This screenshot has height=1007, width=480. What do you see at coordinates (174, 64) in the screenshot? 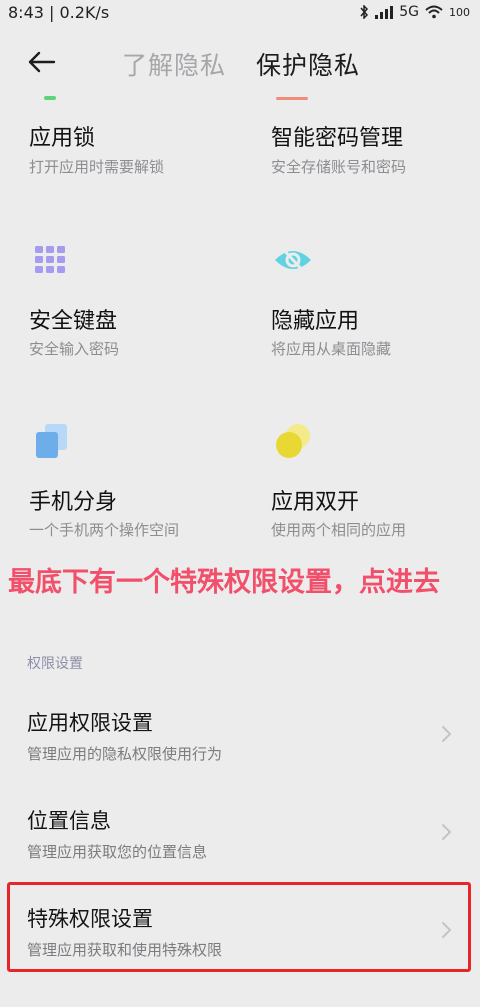
I see `tab-understand-privacy: 了解隐私` at bounding box center [174, 64].